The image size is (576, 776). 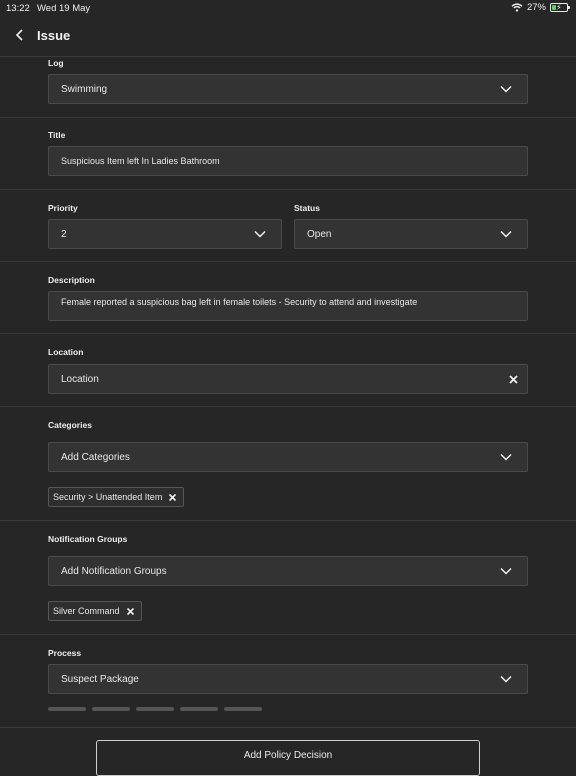 What do you see at coordinates (560, 7) in the screenshot?
I see `battery-icon: ⚡` at bounding box center [560, 7].